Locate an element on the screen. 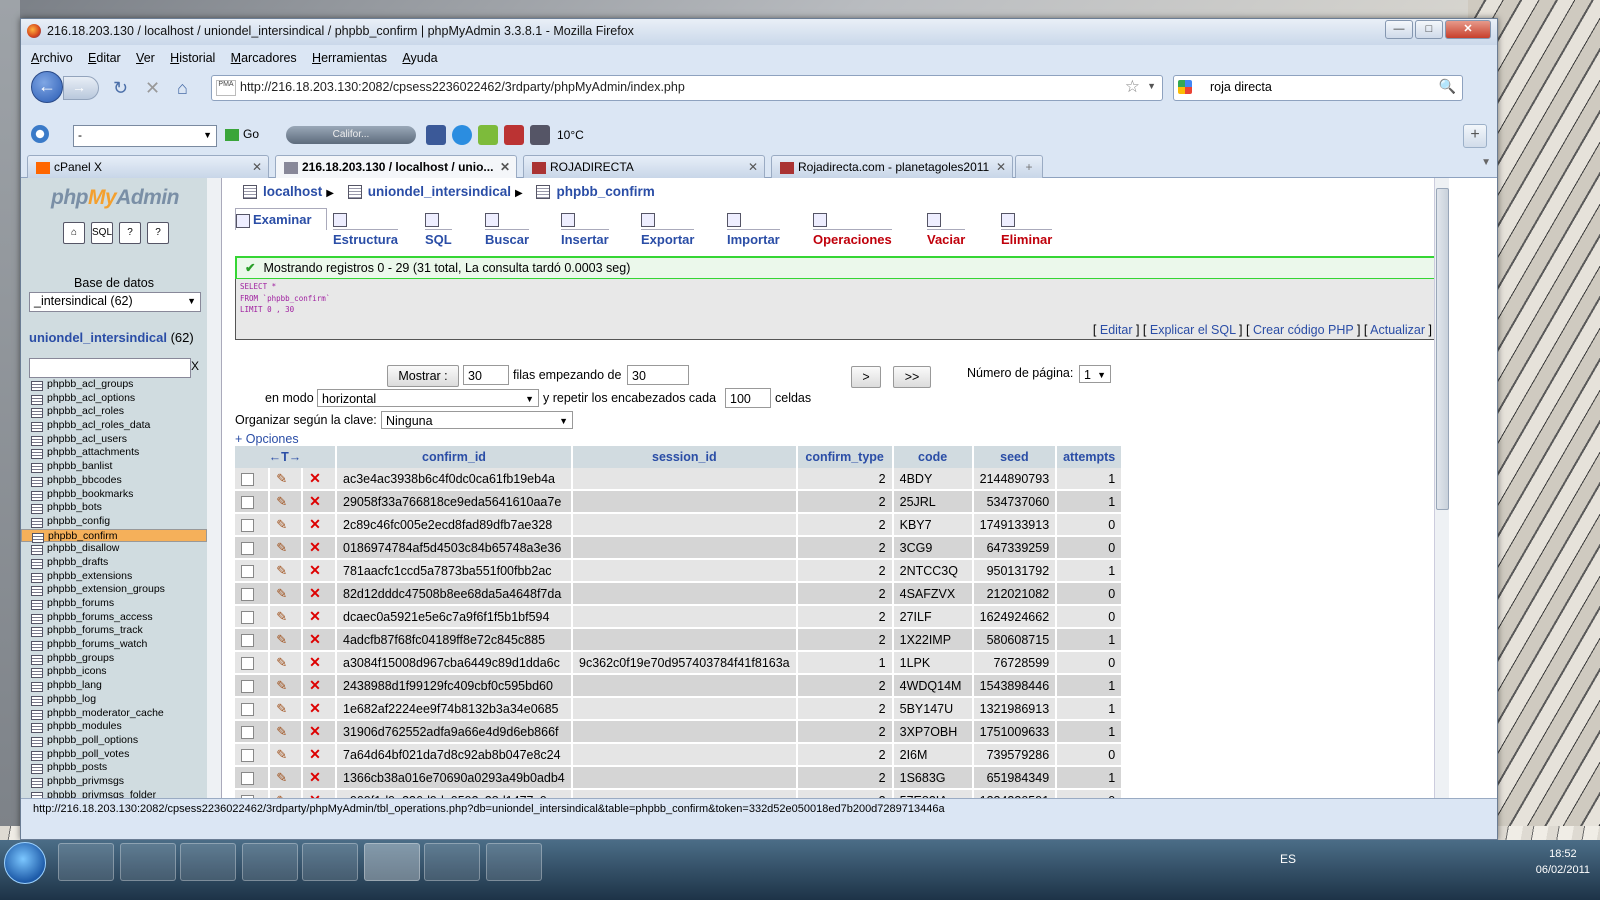 This screenshot has width=1600, height=900. menu-marcadores: Marcadores is located at coordinates (264, 58).